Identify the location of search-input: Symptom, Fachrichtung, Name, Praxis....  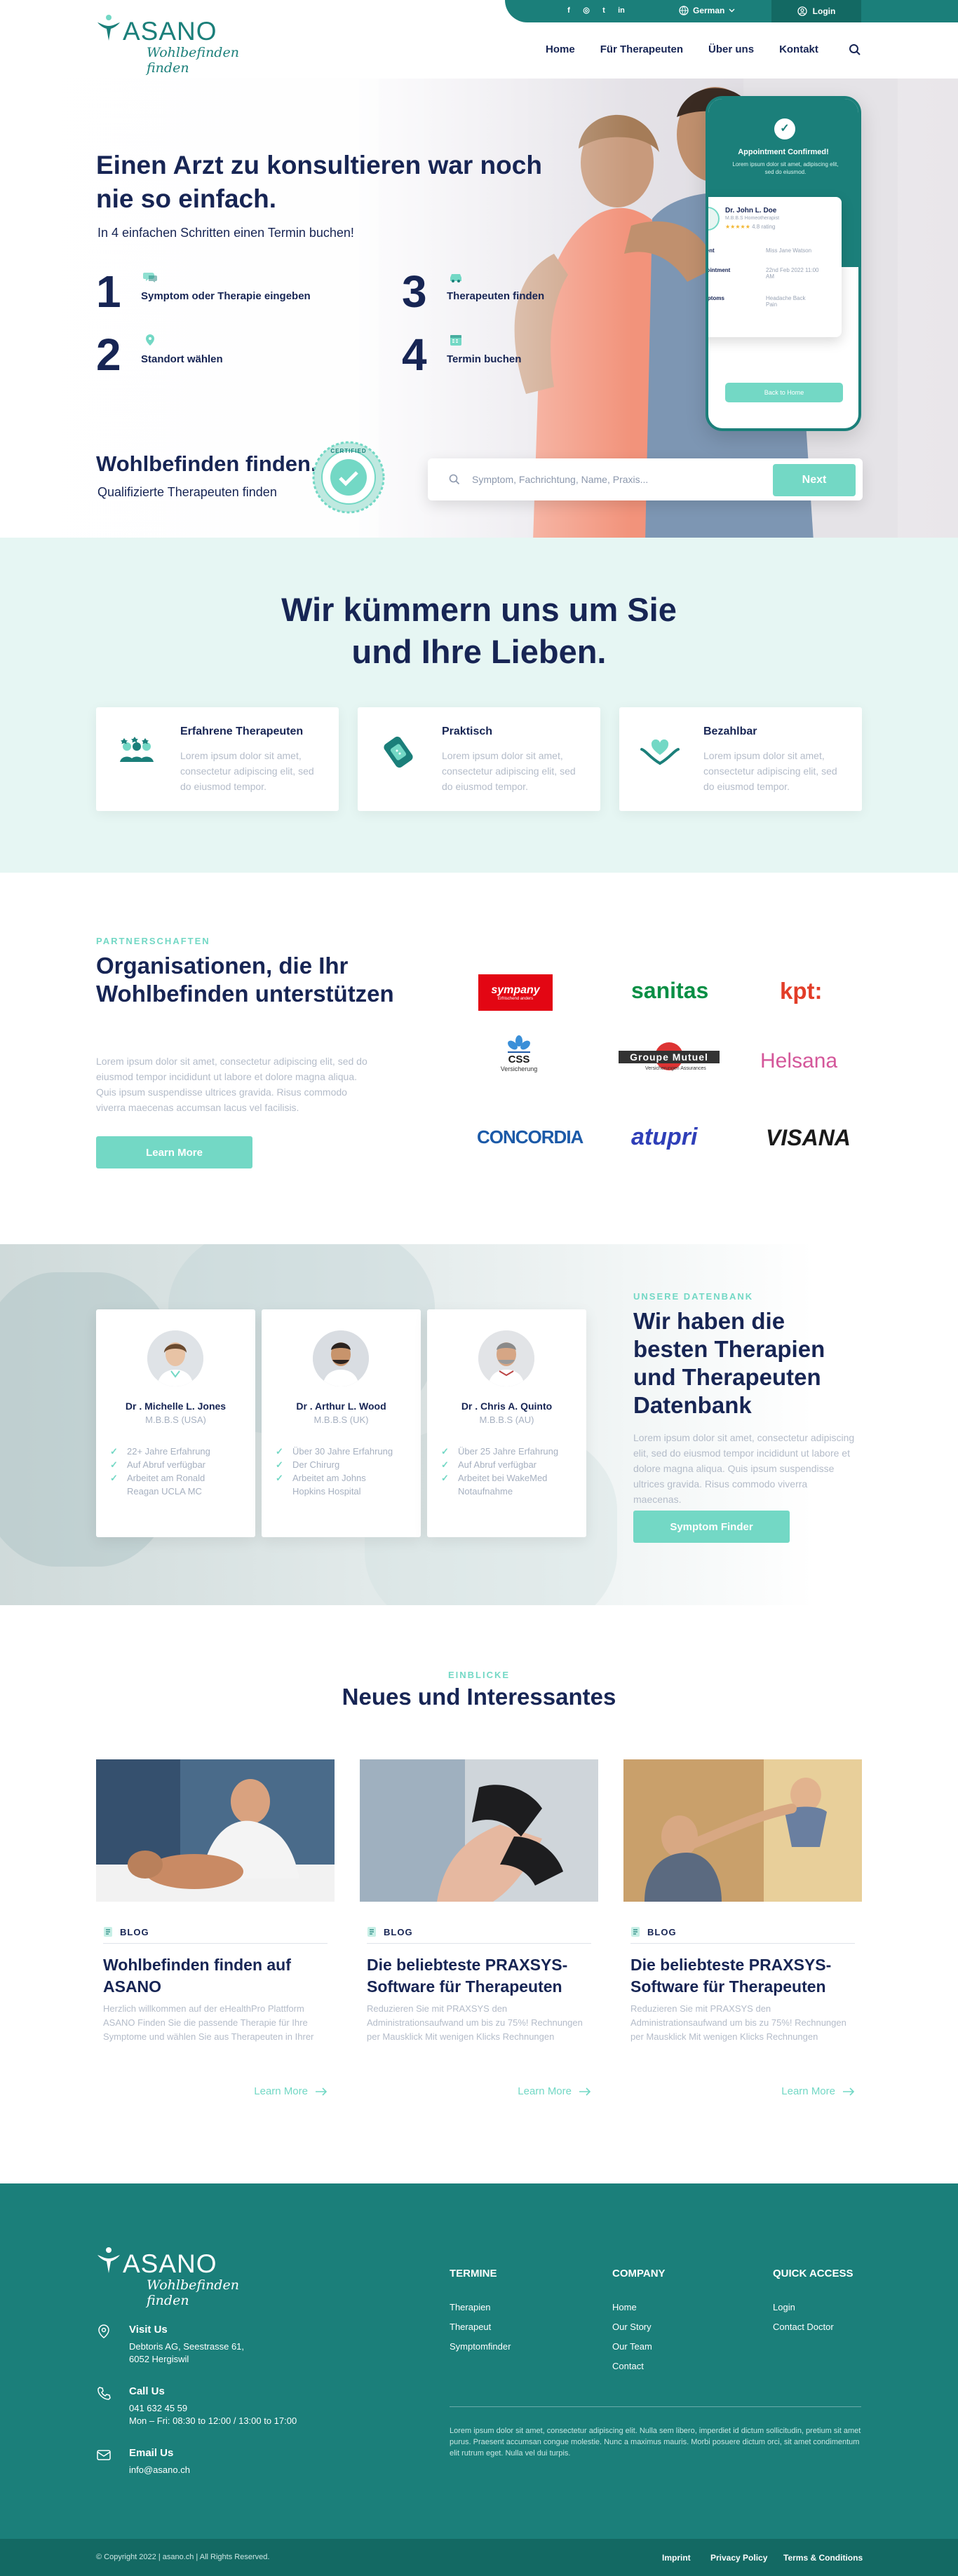
(560, 480).